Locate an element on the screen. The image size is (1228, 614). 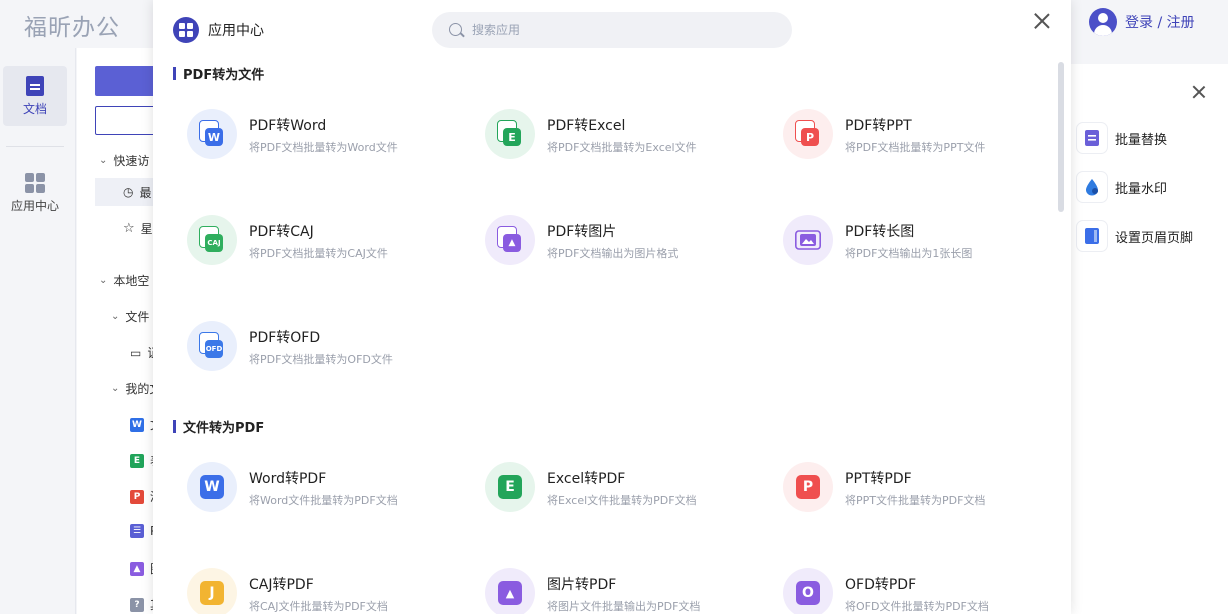
section-title: 文件转为PDF is located at coordinates (224, 428).